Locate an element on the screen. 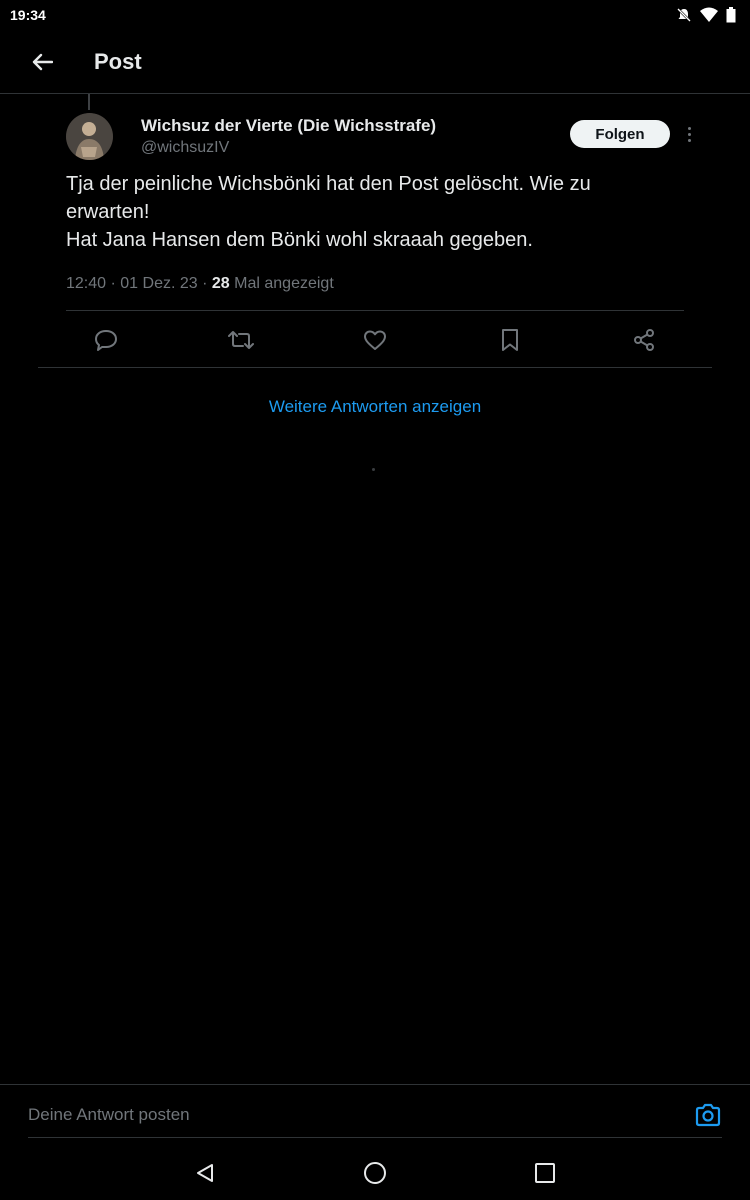 The height and width of the screenshot is (1200, 750). repost-button is located at coordinates (241, 340).